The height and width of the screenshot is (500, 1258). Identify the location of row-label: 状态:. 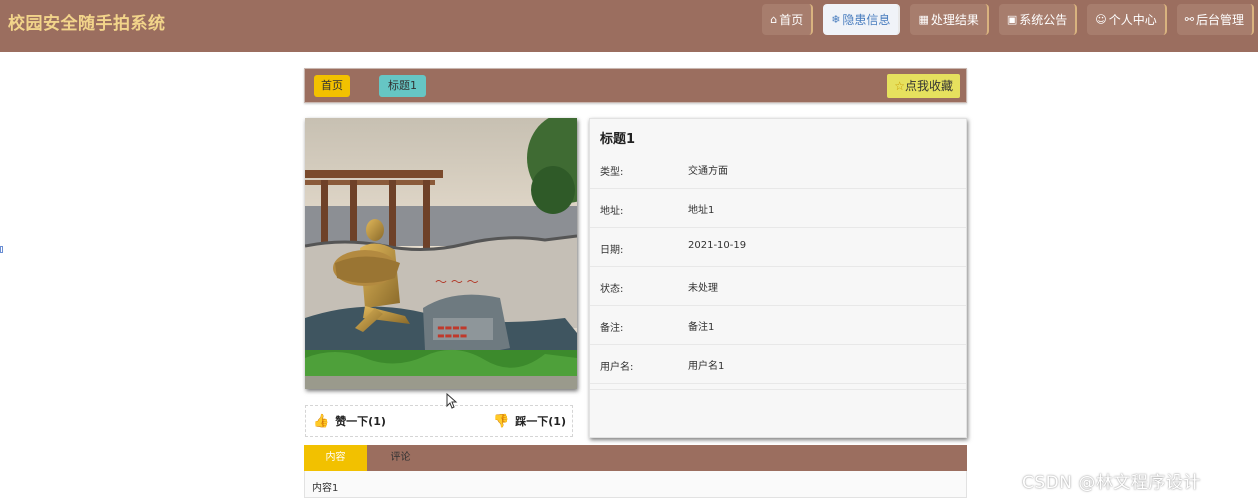
(612, 289).